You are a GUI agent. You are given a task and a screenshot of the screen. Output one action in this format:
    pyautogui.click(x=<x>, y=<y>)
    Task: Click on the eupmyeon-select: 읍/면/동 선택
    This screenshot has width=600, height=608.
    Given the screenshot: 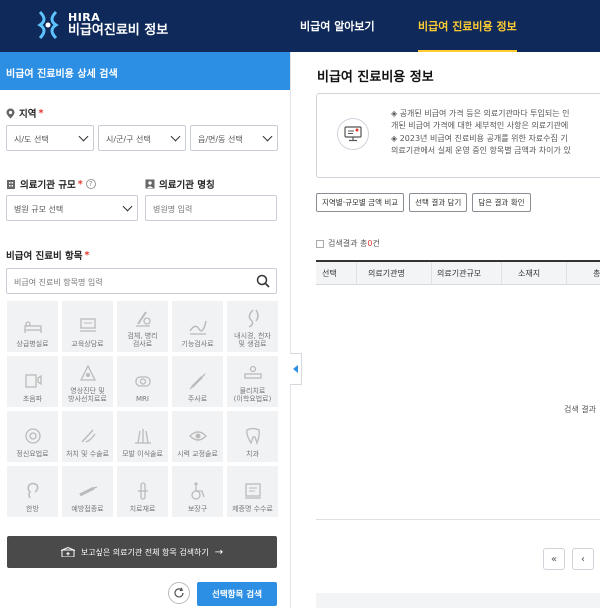 What is the action you would take?
    pyautogui.click(x=234, y=138)
    